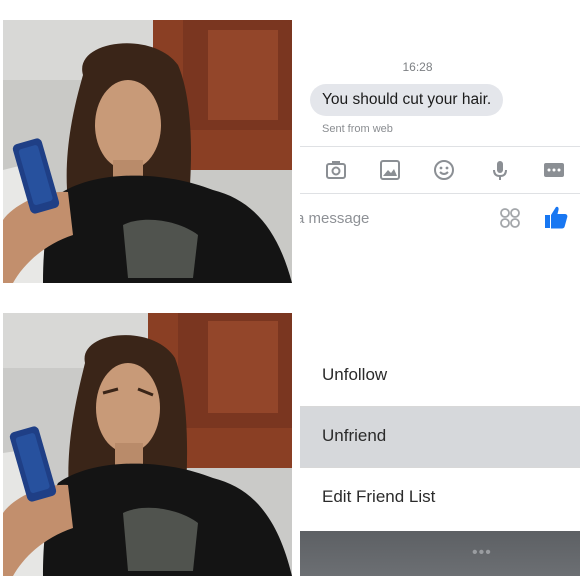 This screenshot has height=580, width=580. What do you see at coordinates (336, 170) in the screenshot?
I see `camera-icon` at bounding box center [336, 170].